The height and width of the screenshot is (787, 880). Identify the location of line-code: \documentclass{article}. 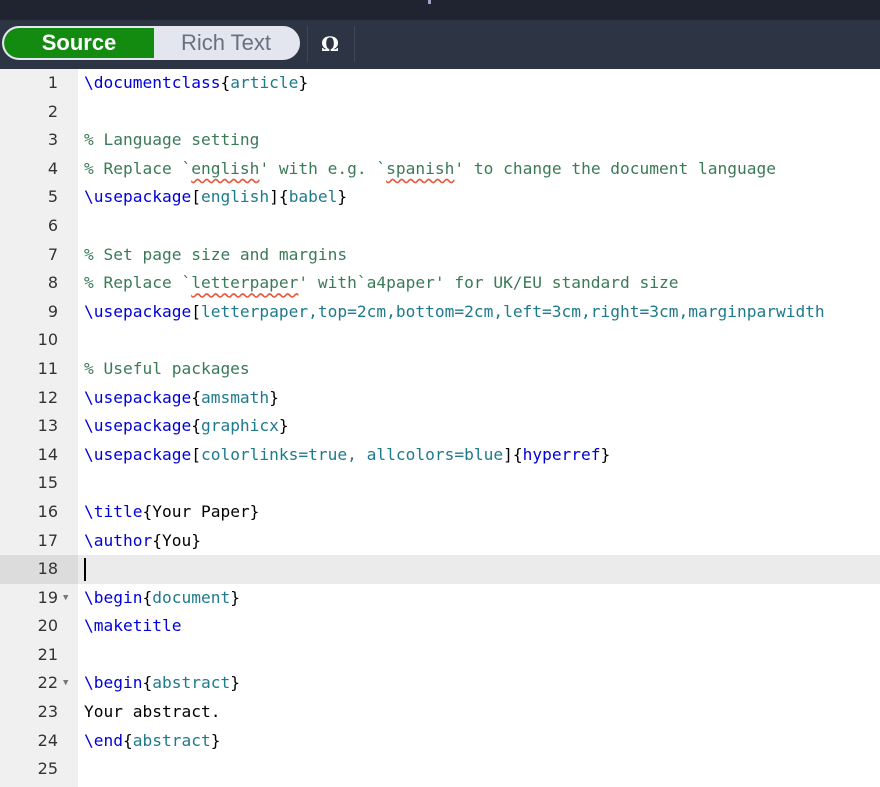
(196, 83).